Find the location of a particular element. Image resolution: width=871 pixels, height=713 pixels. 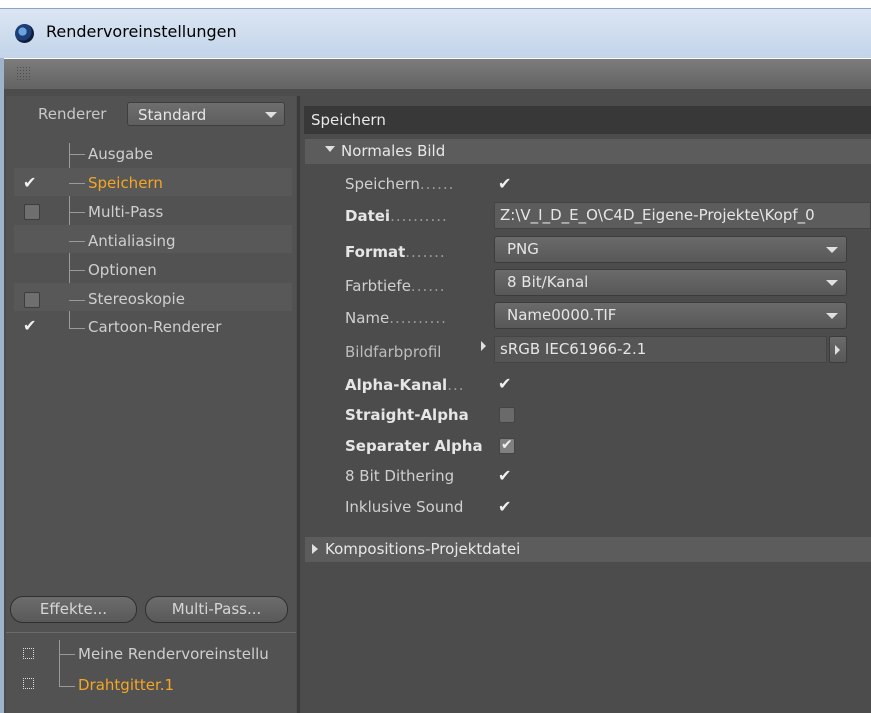

sidebar-item-label: Multi-Pass is located at coordinates (126, 212).